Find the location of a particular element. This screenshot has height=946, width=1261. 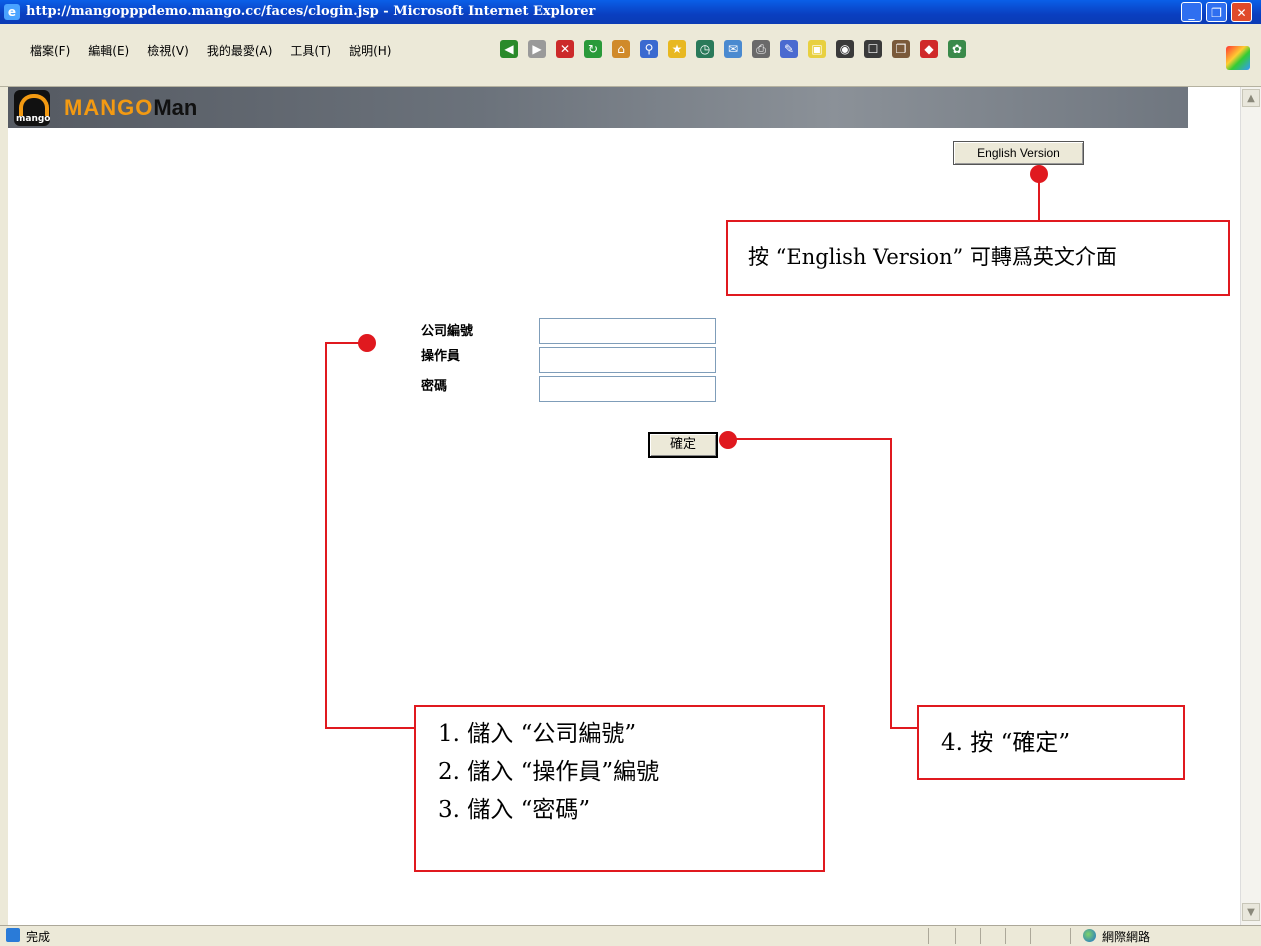

mango-logo: mango is located at coordinates (32, 108).